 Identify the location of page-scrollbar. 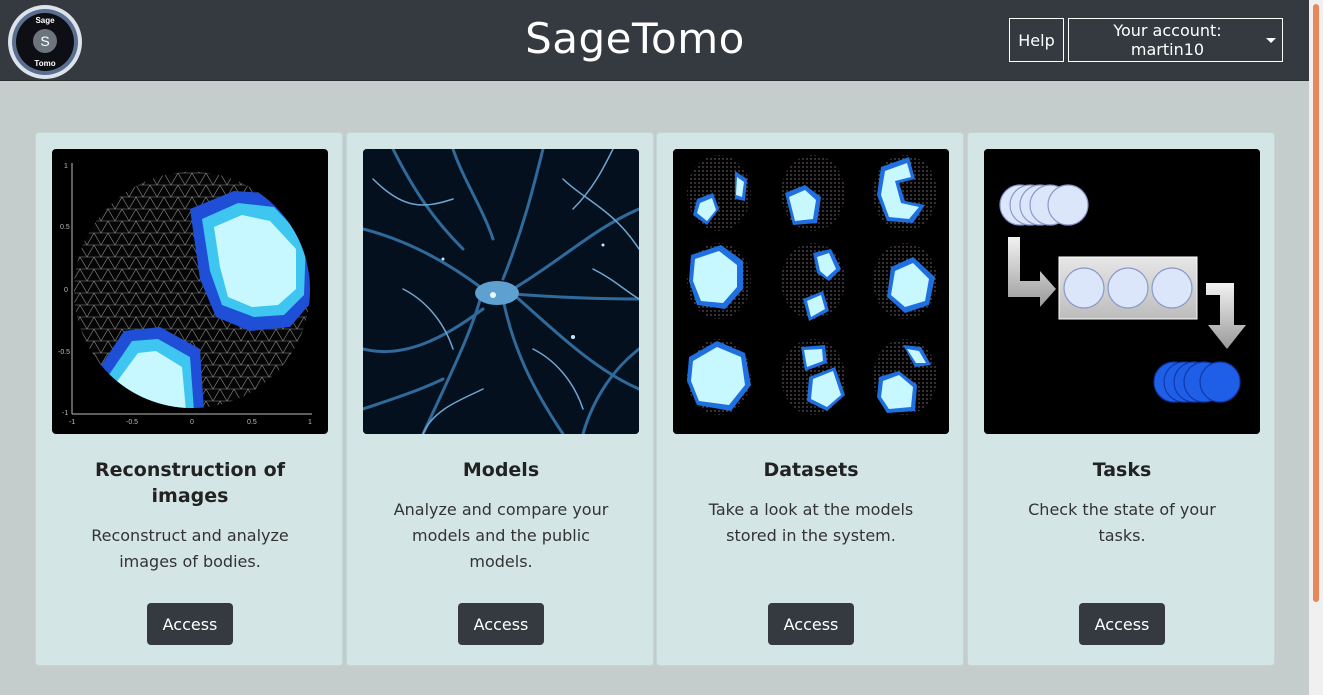
(1316, 347).